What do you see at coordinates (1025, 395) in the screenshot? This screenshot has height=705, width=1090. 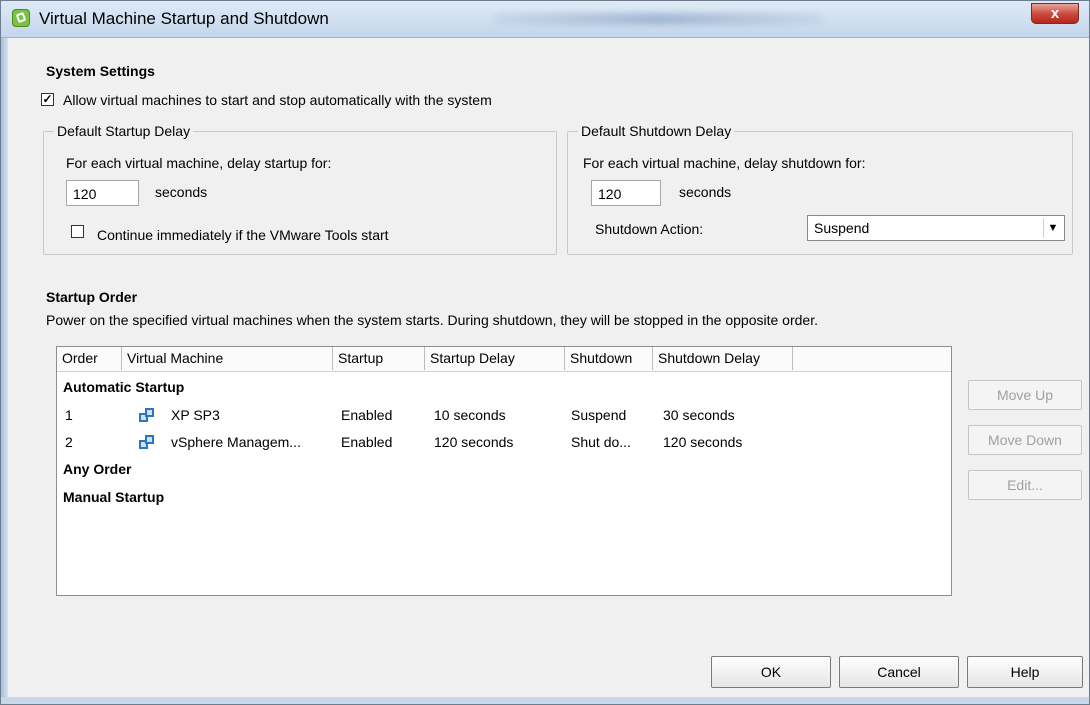 I see `move-up-button: Move Up` at bounding box center [1025, 395].